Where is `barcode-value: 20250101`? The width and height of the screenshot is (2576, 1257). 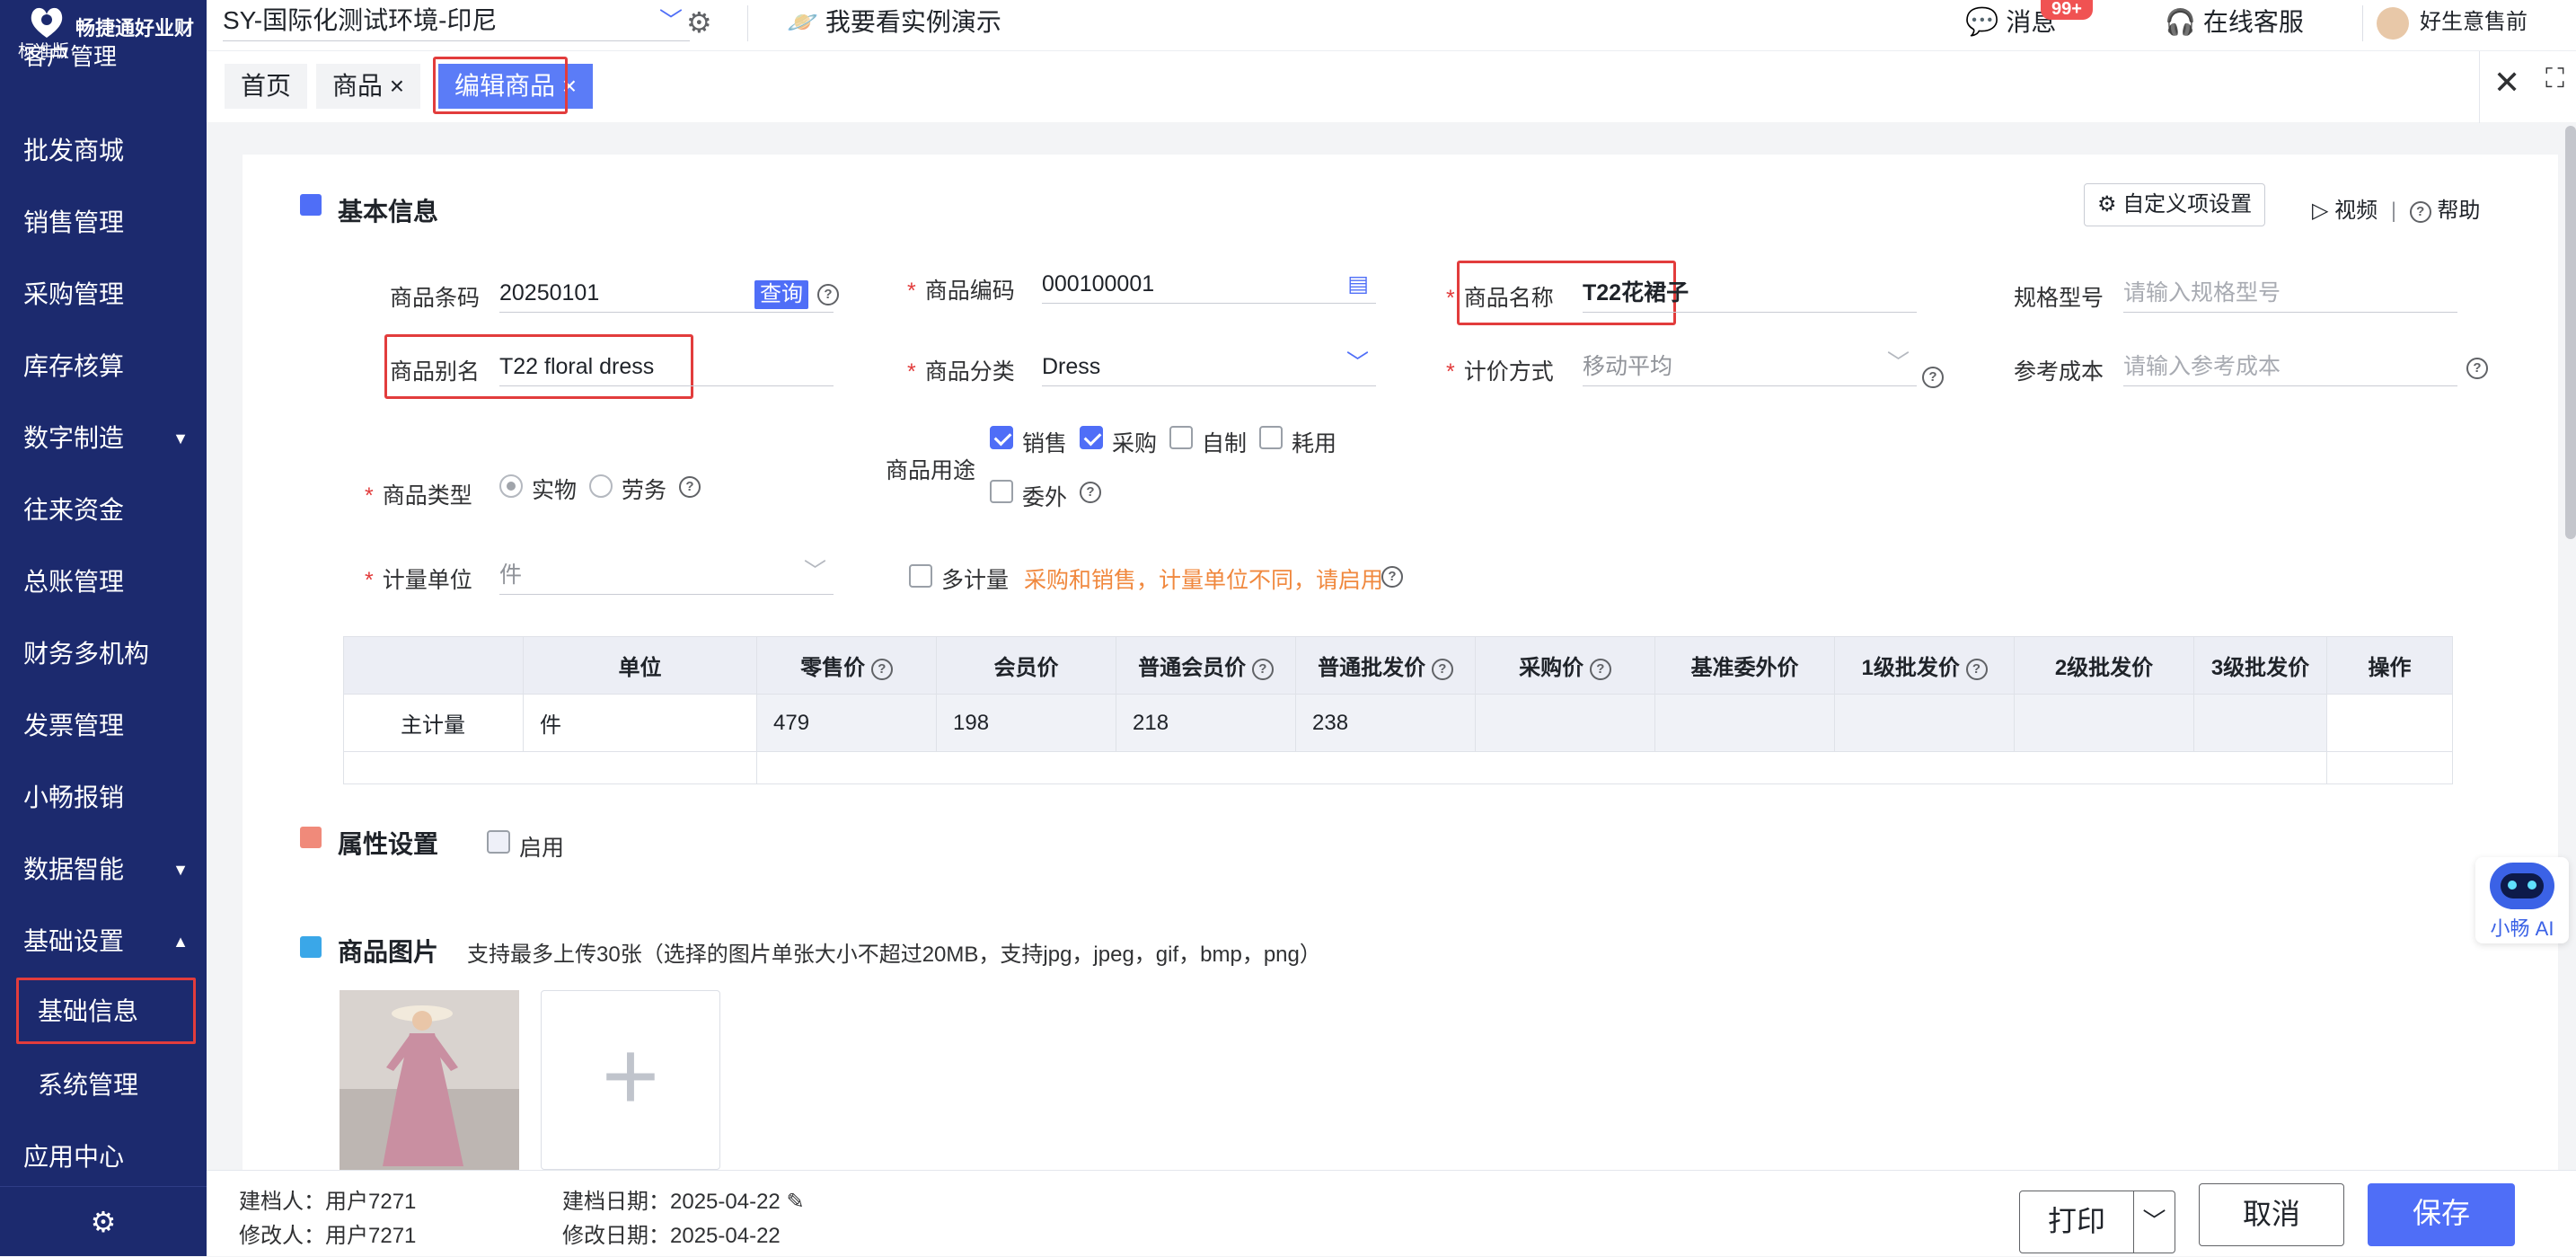 barcode-value: 20250101 is located at coordinates (549, 292).